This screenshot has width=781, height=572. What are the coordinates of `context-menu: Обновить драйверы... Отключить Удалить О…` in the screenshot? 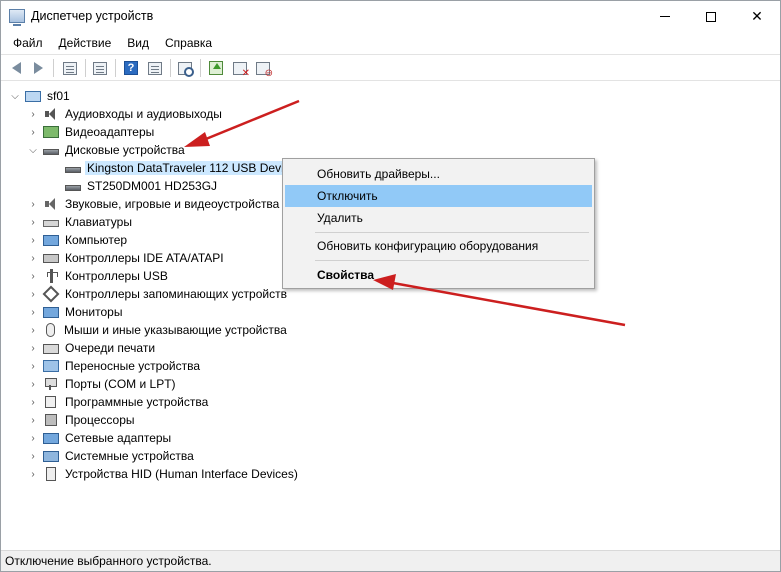 It's located at (438, 223).